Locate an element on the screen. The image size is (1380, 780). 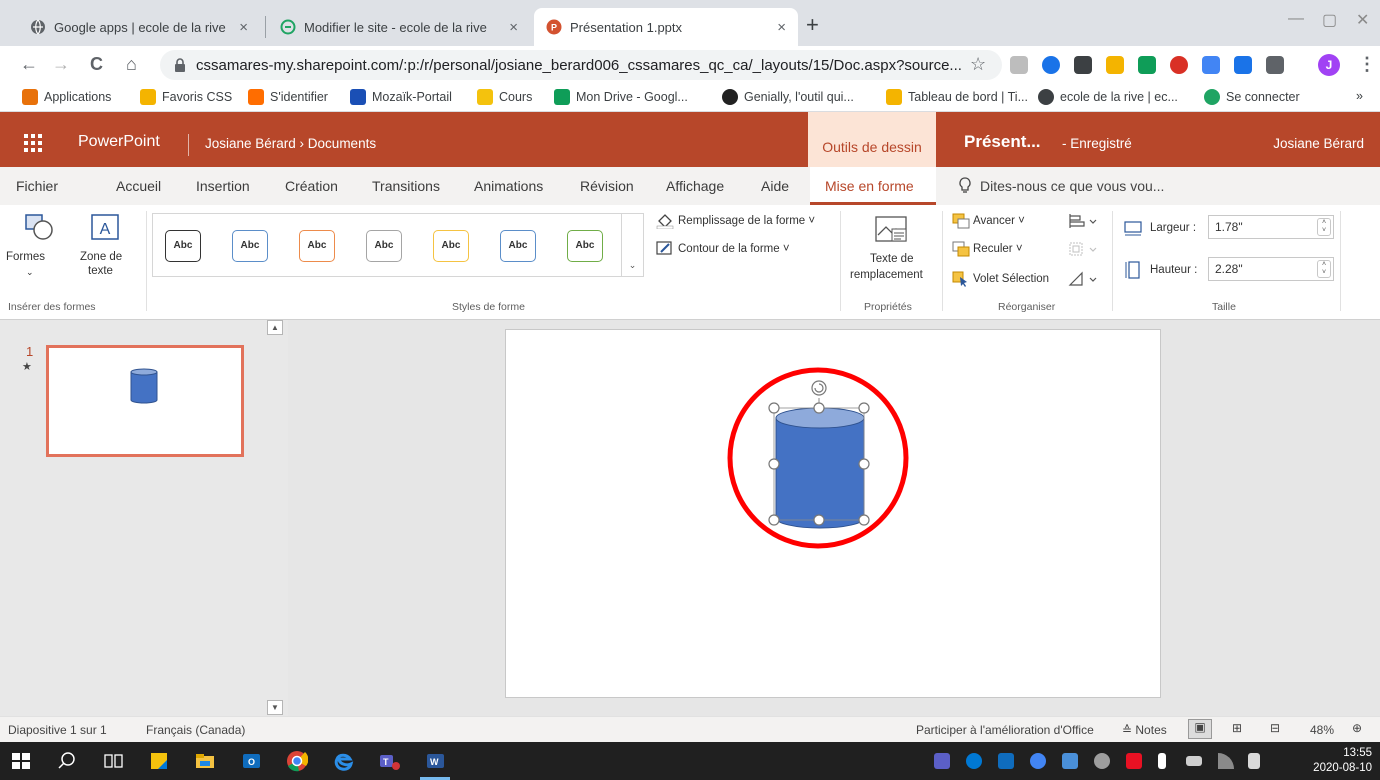
windows-start-icon is located at coordinates (21, 761).